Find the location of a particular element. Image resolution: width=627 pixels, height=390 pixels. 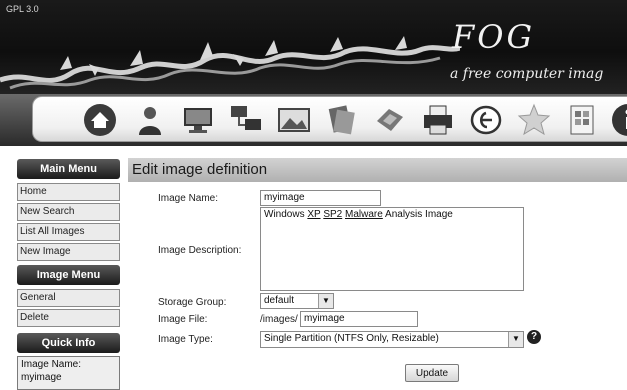

toolbar-strip is located at coordinates (329, 119).